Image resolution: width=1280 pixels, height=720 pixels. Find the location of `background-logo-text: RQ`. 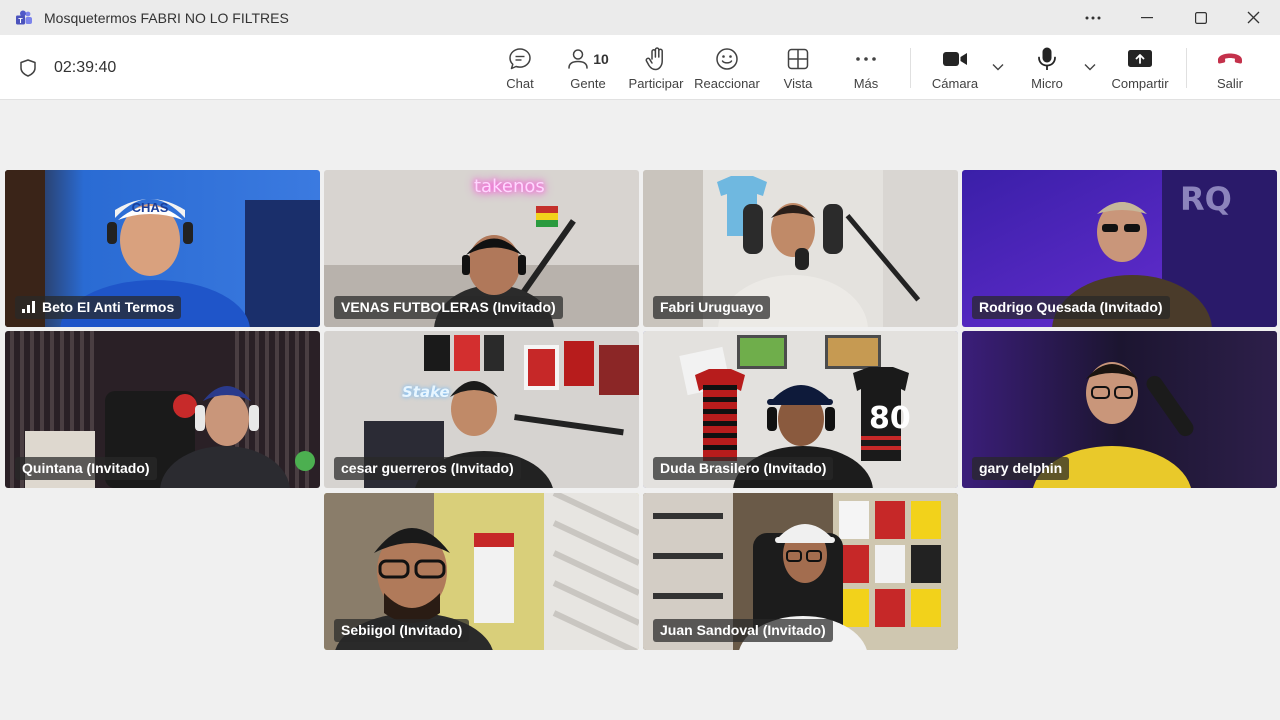

background-logo-text: RQ is located at coordinates (1206, 199).